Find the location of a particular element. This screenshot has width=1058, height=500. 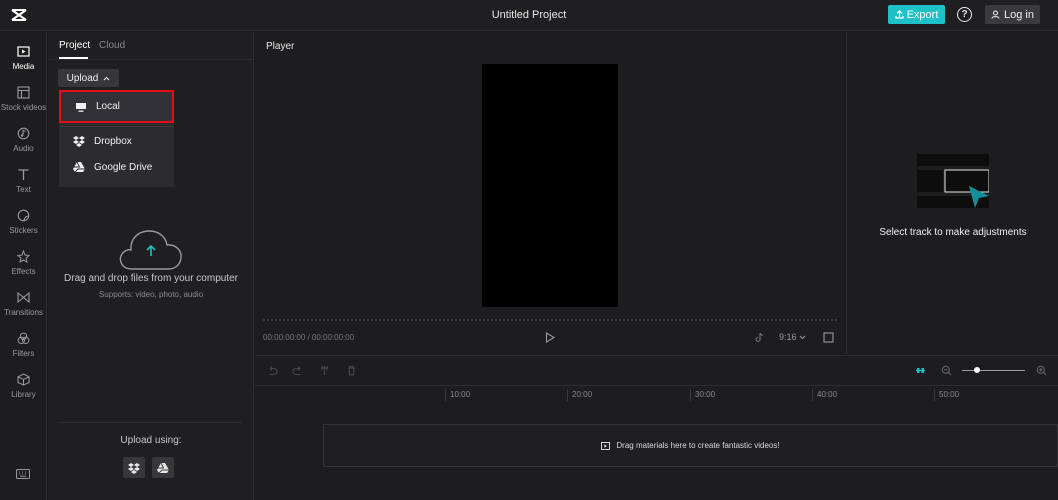

help-icon: ? is located at coordinates (964, 14).